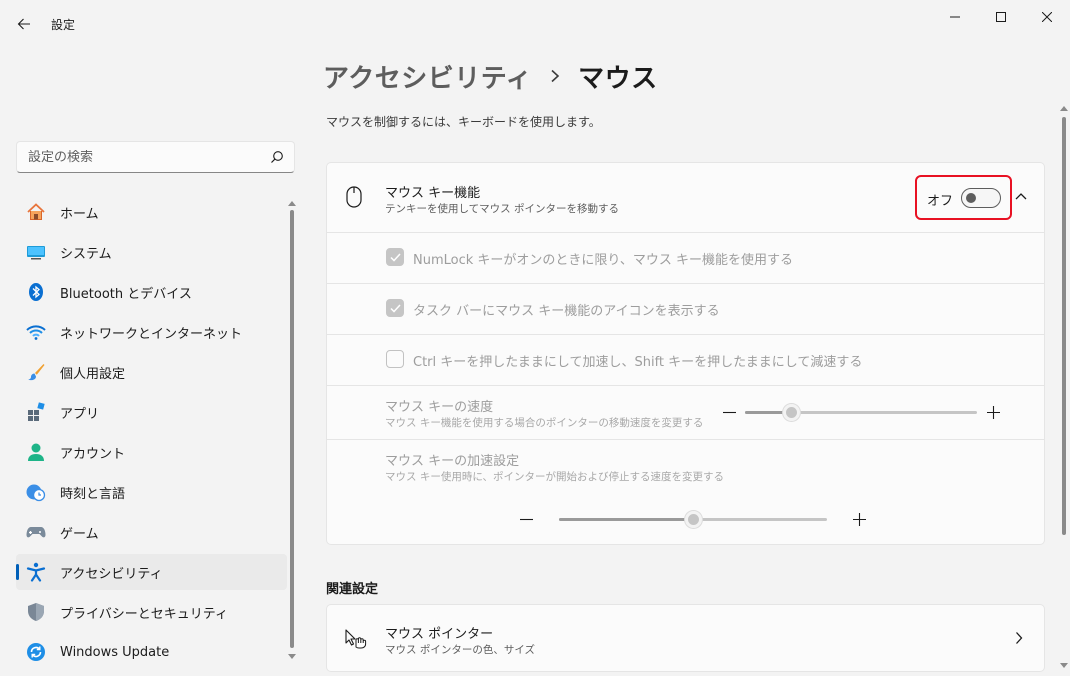  I want to click on search-box, so click(155, 157).